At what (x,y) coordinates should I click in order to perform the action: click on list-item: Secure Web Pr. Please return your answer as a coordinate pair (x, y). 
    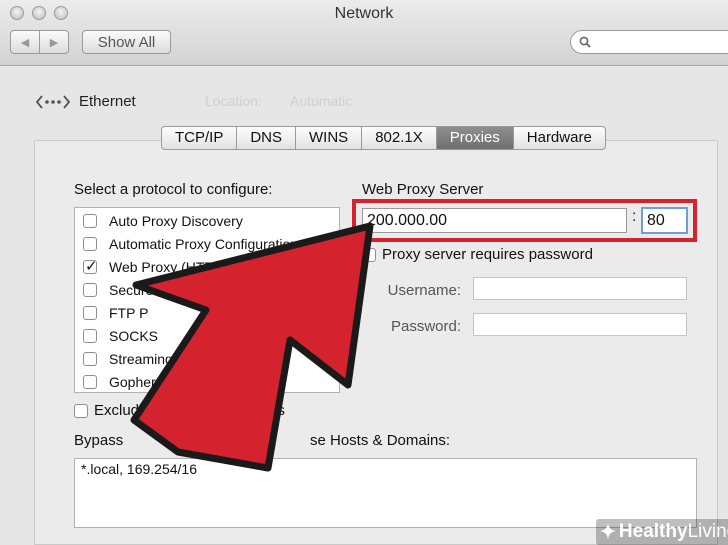
    Looking at the image, I should click on (207, 289).